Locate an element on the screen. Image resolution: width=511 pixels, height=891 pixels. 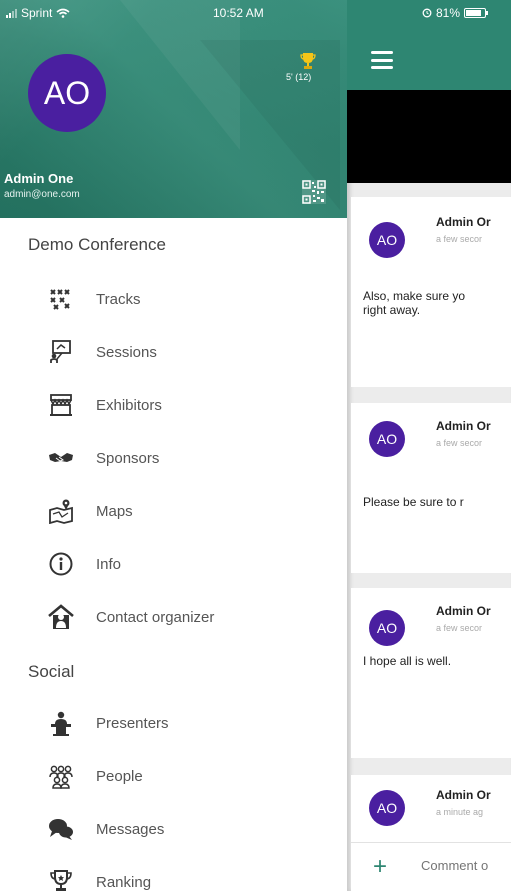
status-carrier: Sprint is located at coordinates (38, 13).